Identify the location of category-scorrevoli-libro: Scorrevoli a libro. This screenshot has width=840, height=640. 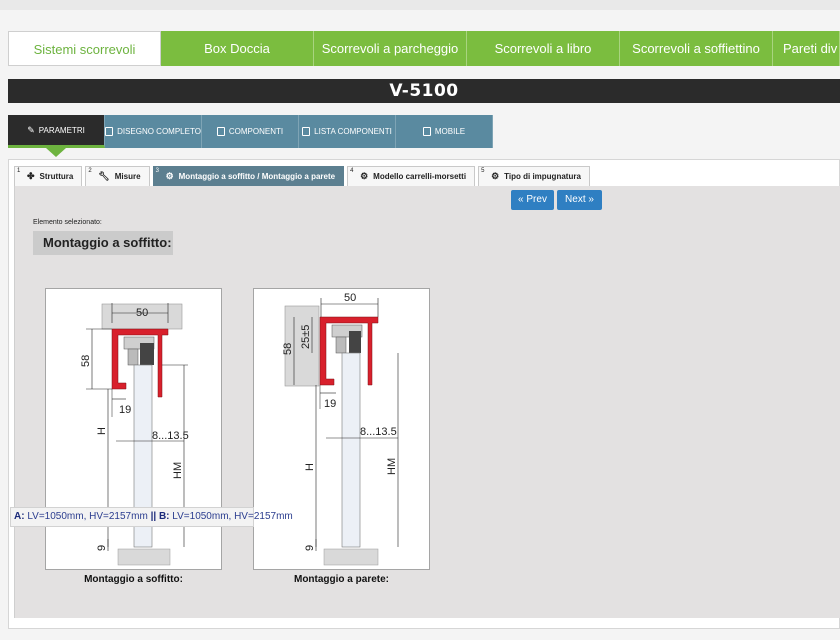
(543, 48).